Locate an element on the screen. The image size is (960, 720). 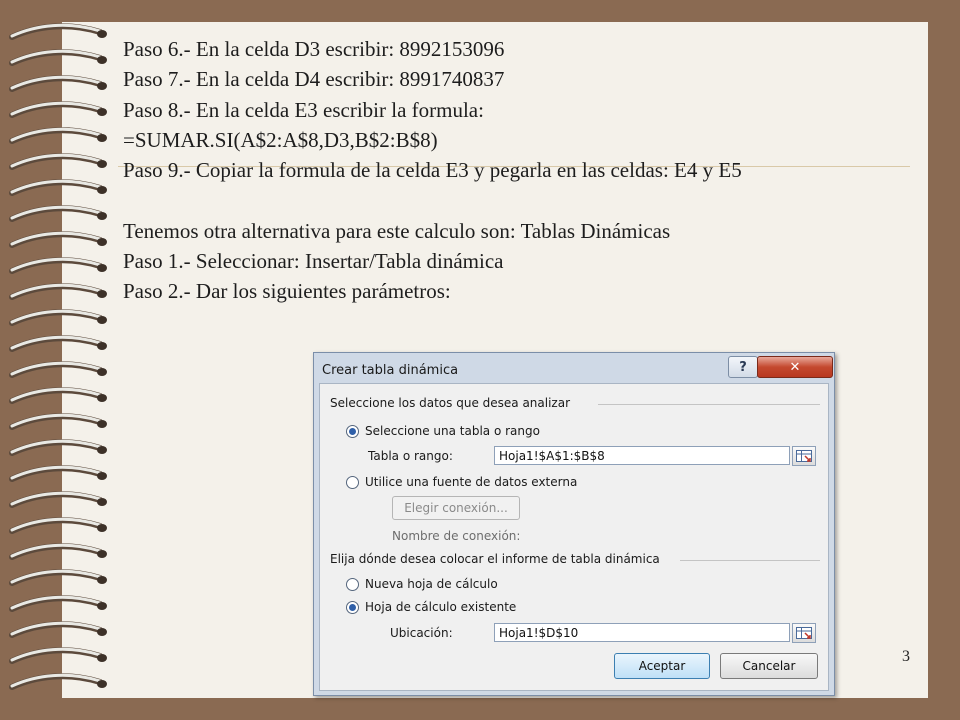
close-button: ✕ is located at coordinates (795, 367).